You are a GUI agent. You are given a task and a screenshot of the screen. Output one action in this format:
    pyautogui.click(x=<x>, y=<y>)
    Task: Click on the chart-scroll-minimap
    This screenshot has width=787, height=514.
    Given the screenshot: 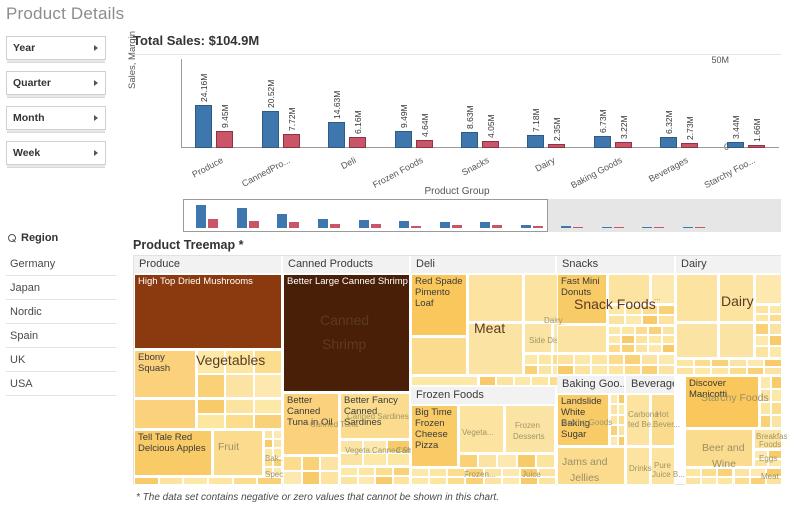 What is the action you would take?
    pyautogui.click(x=482, y=215)
    